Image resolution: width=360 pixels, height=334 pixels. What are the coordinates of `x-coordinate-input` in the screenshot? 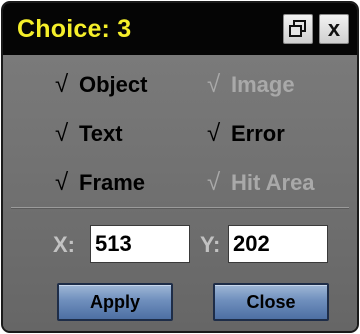 It's located at (140, 244).